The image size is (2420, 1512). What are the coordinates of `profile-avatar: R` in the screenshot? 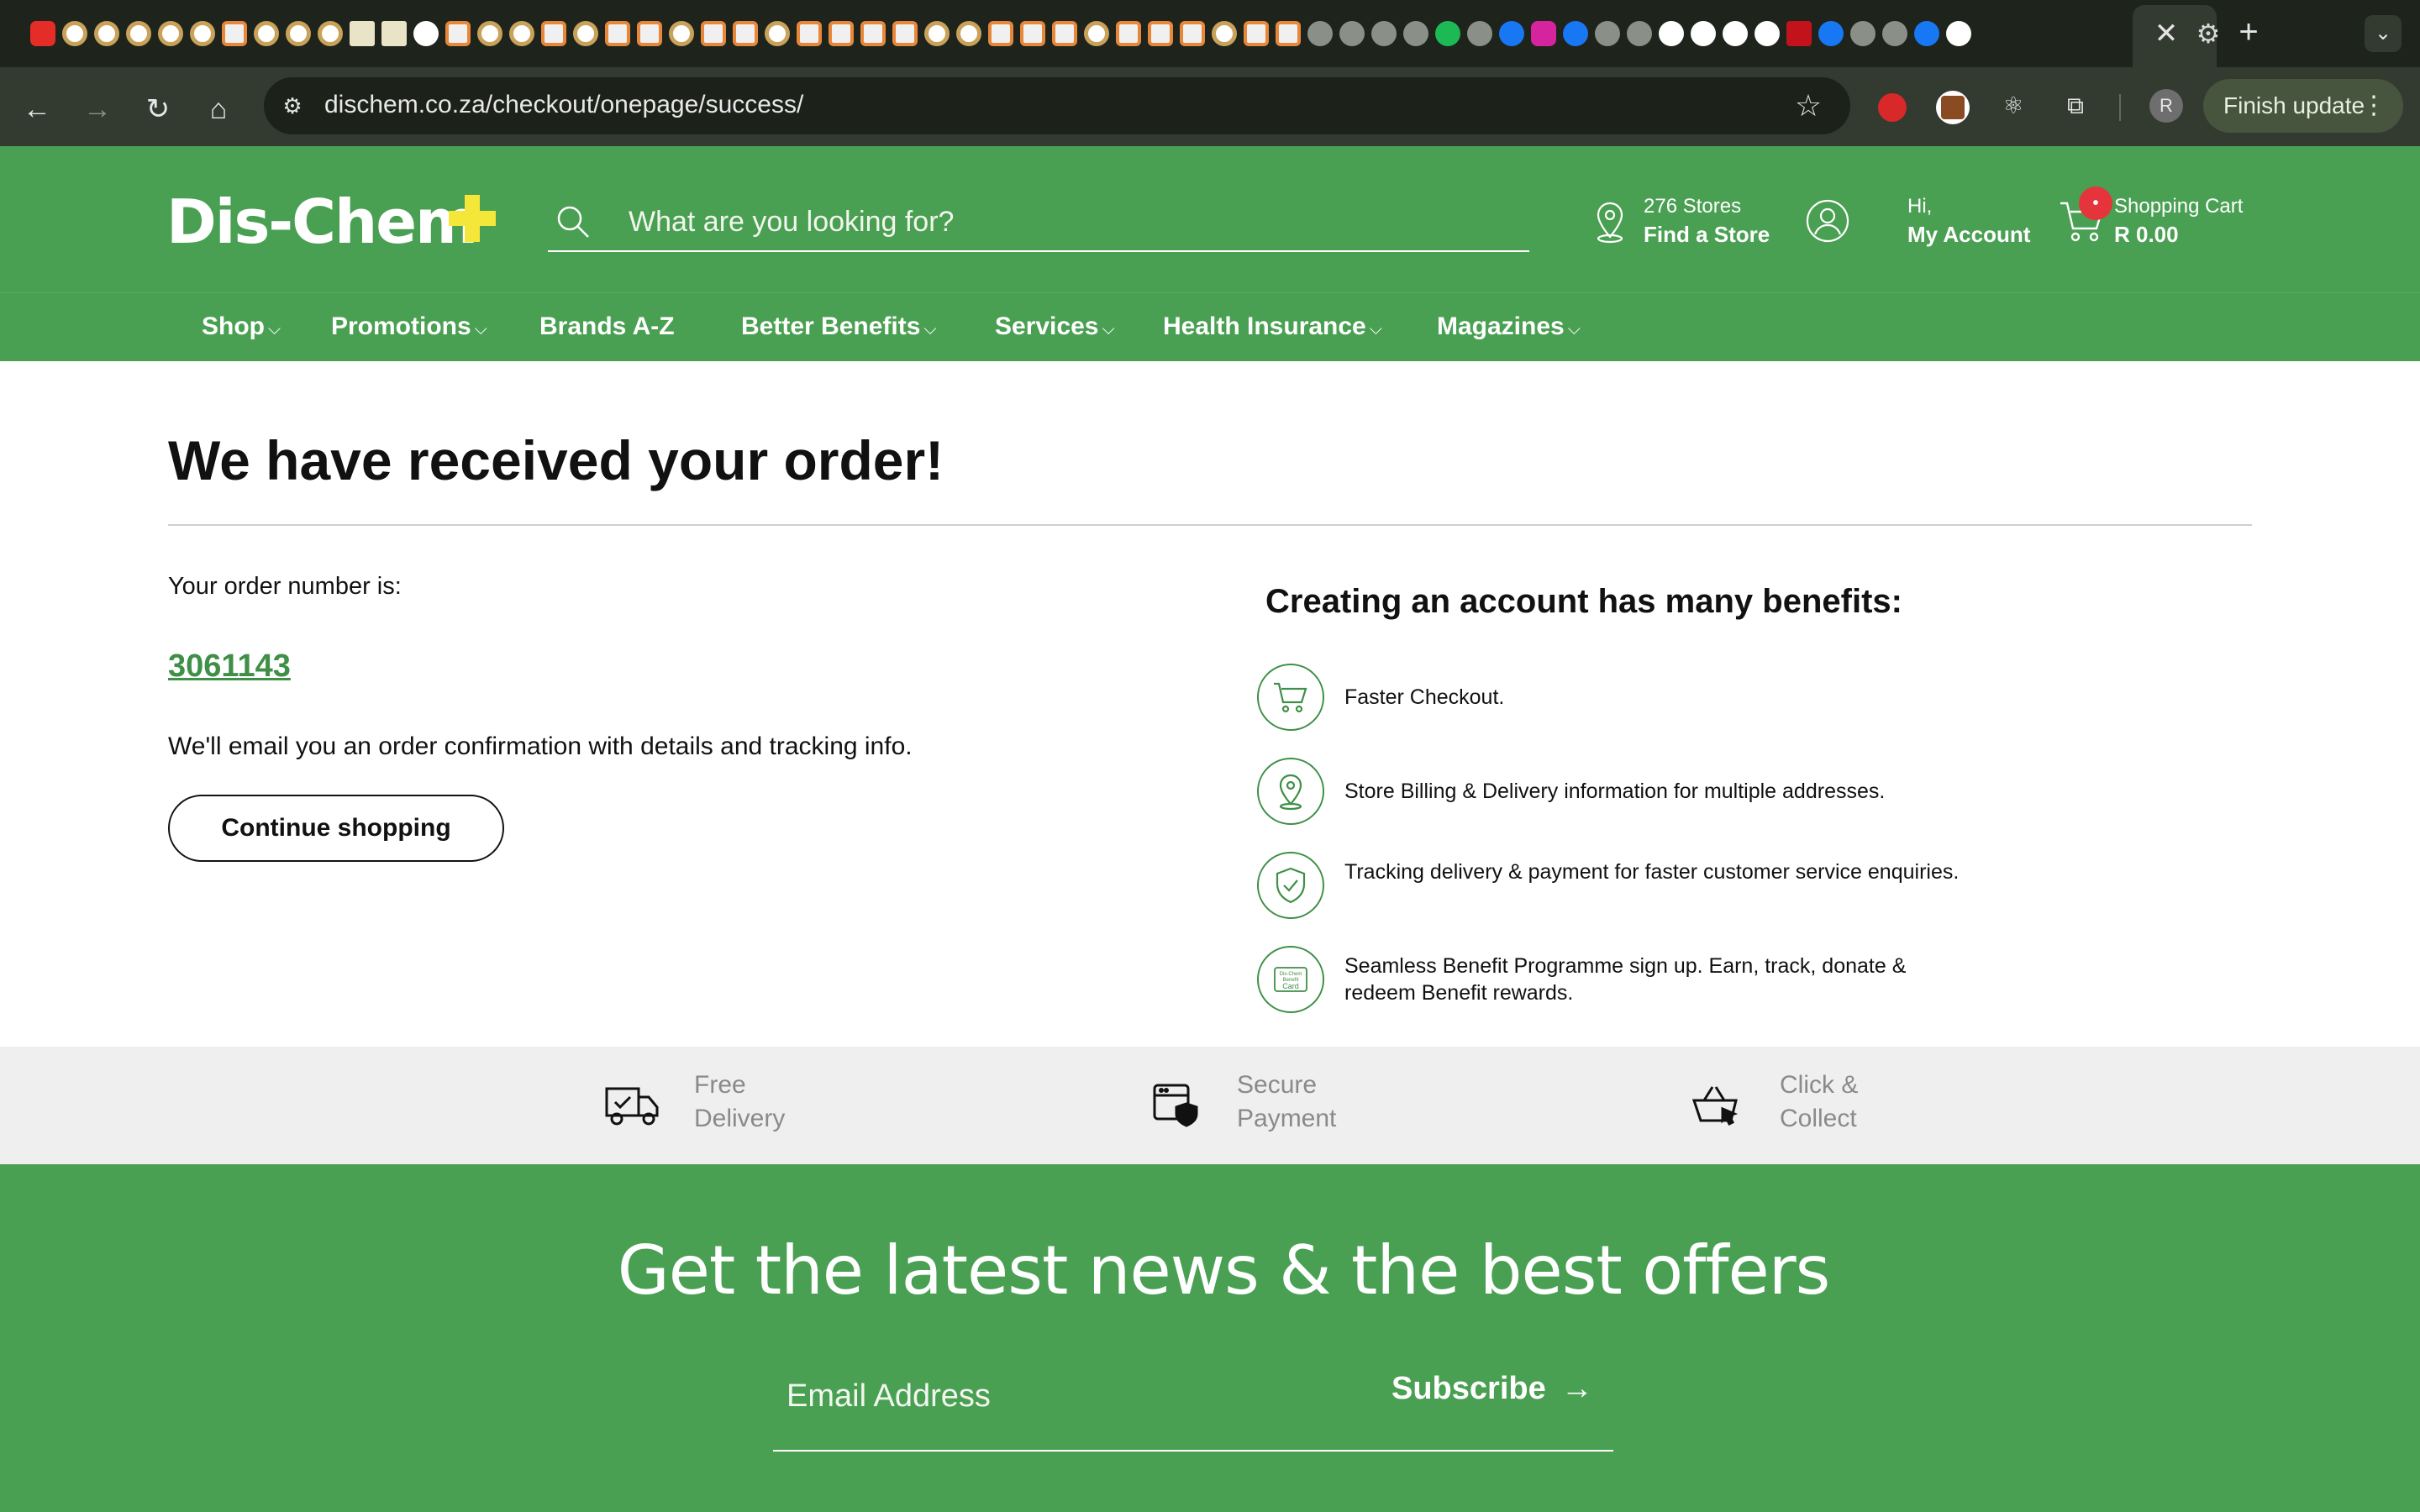 It's located at (2166, 106).